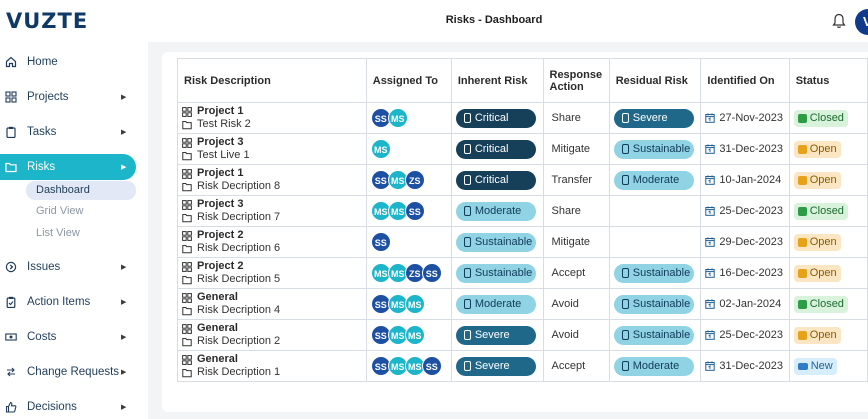  What do you see at coordinates (81, 211) in the screenshot?
I see `sidebar-subitem-grid-view: Grid View` at bounding box center [81, 211].